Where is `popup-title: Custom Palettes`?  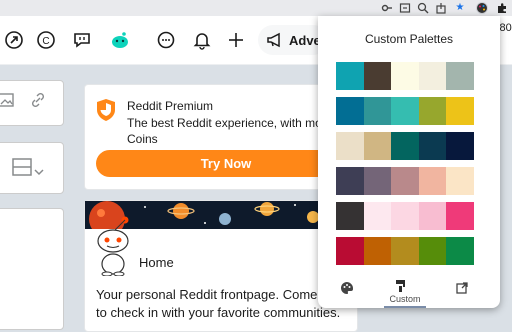
popup-title: Custom Palettes is located at coordinates (409, 39).